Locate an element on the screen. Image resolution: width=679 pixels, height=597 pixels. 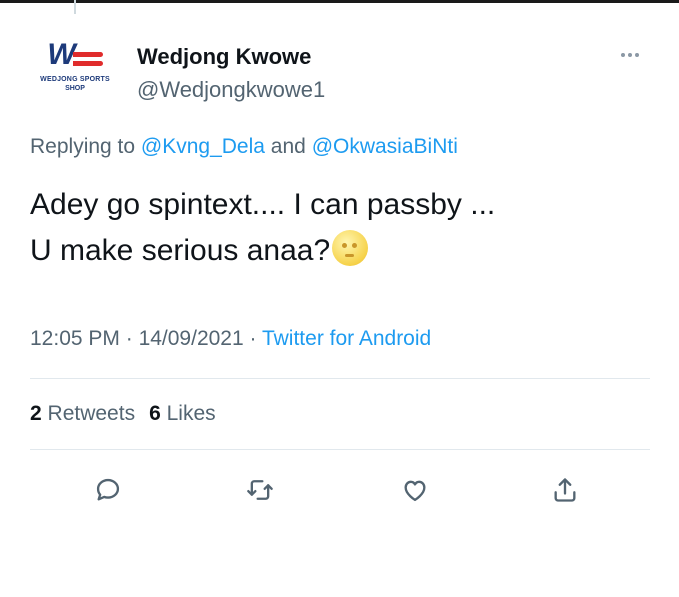
tweet-line-2-wrap: U make serious anaa? is located at coordinates (330, 251).